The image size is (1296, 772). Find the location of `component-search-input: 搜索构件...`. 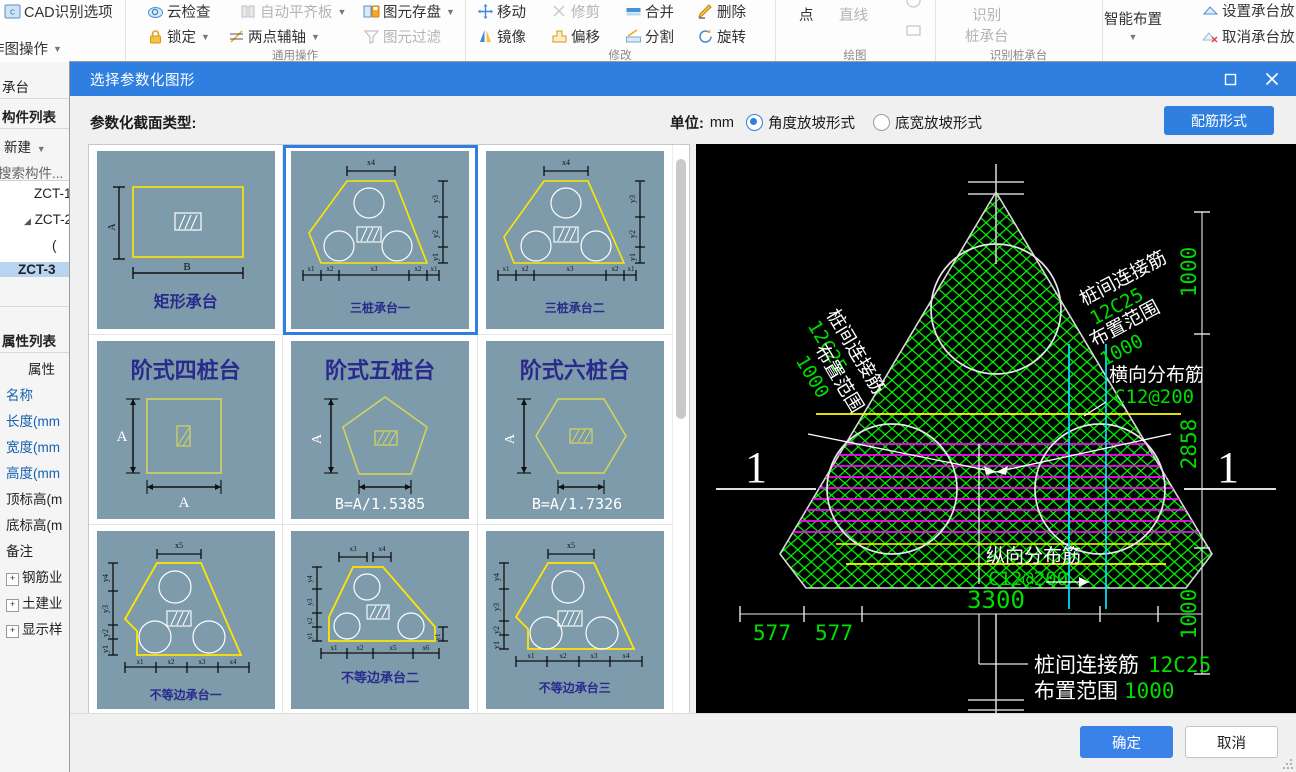

component-search-input: 搜索构件... is located at coordinates (35, 172).